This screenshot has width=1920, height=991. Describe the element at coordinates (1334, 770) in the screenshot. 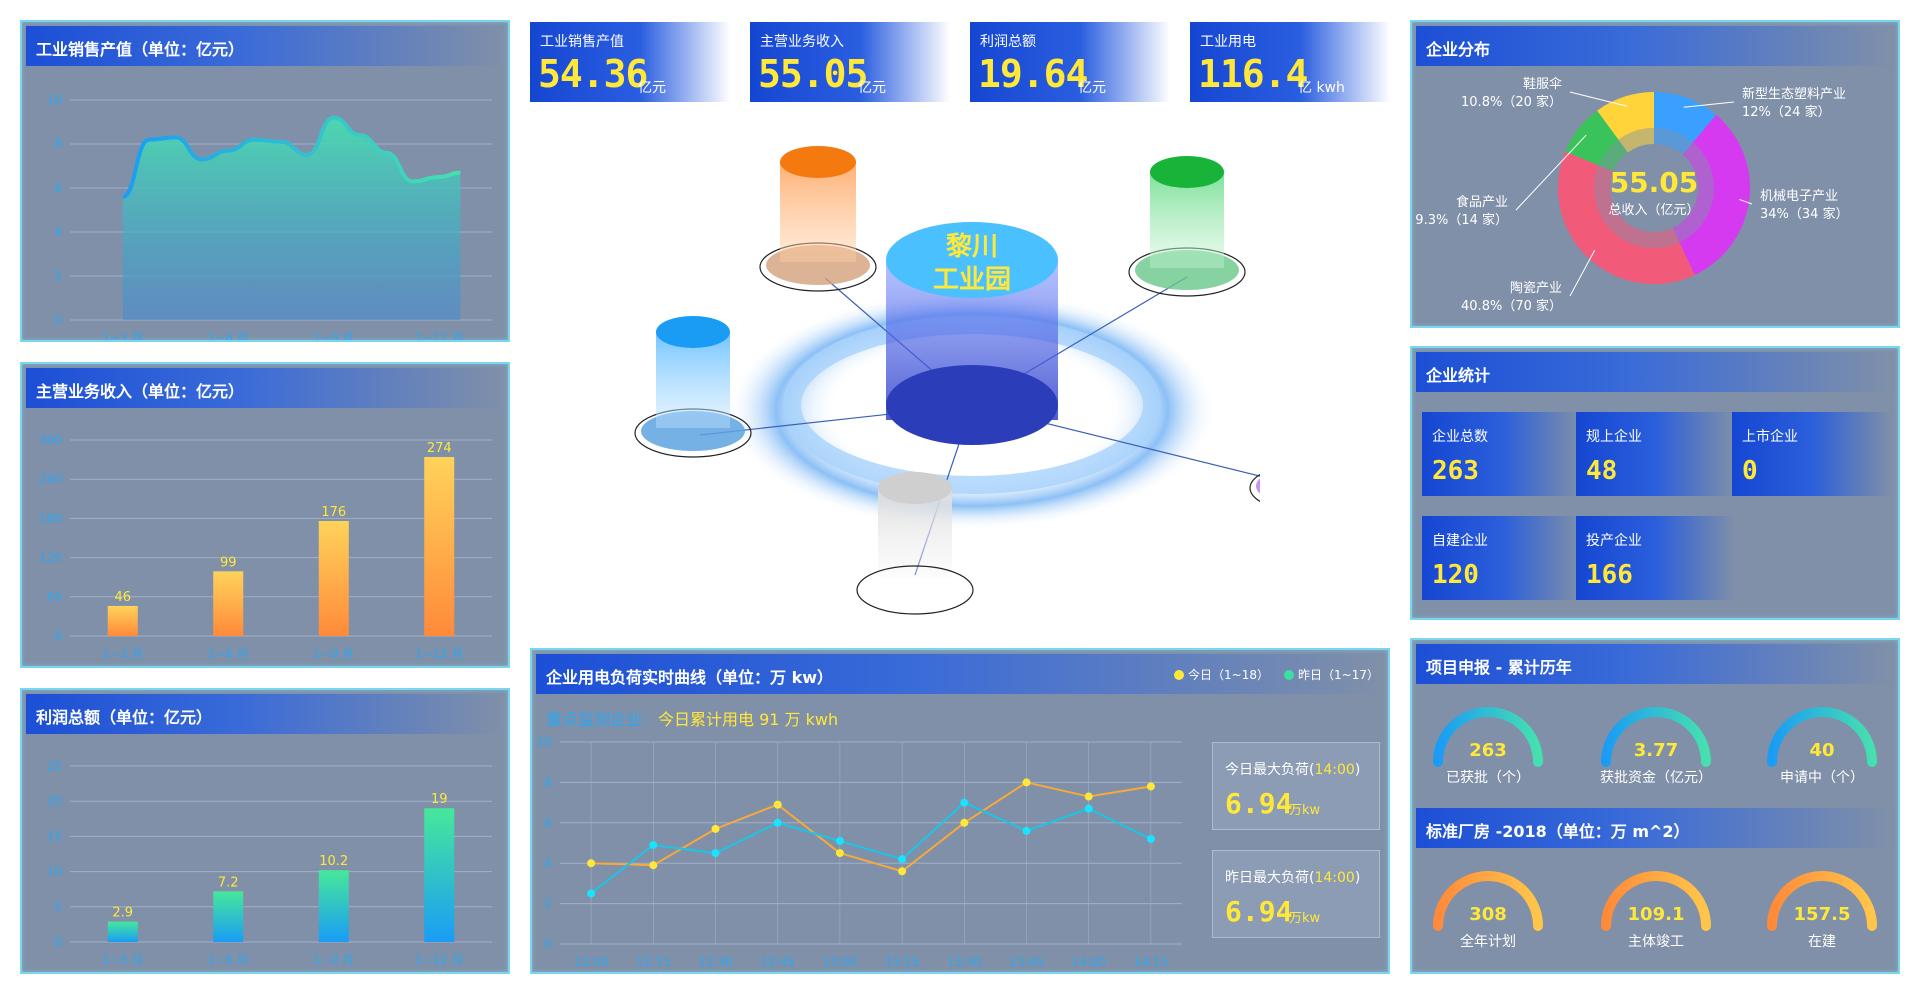

I see `today-max-time: 14:00` at that location.